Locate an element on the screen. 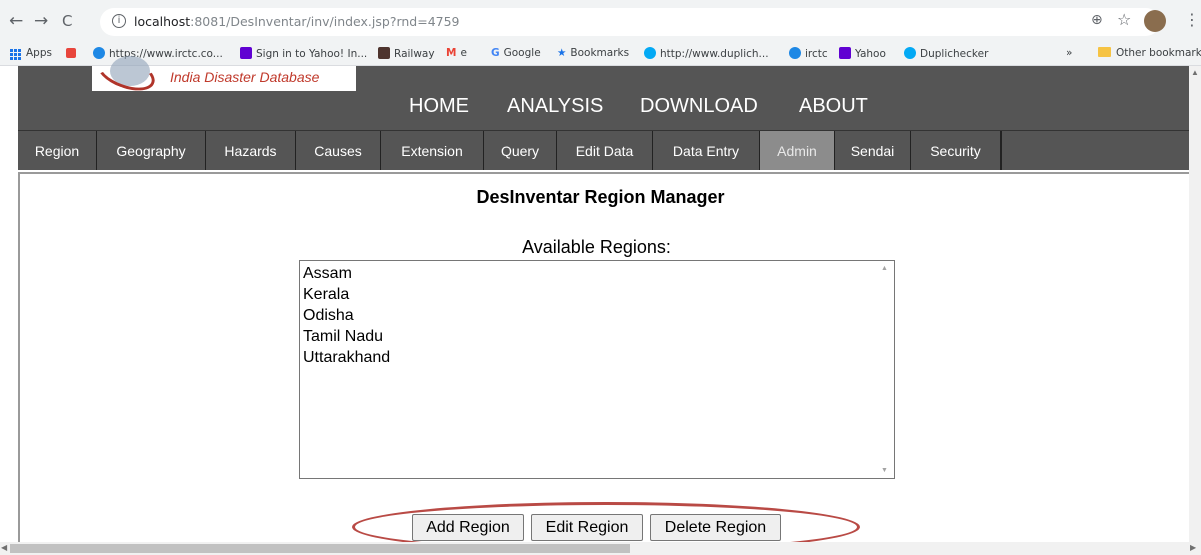 Image resolution: width=1201 pixels, height=555 pixels. bookmark-bookmarks: ★ Bookmarks is located at coordinates (593, 53).